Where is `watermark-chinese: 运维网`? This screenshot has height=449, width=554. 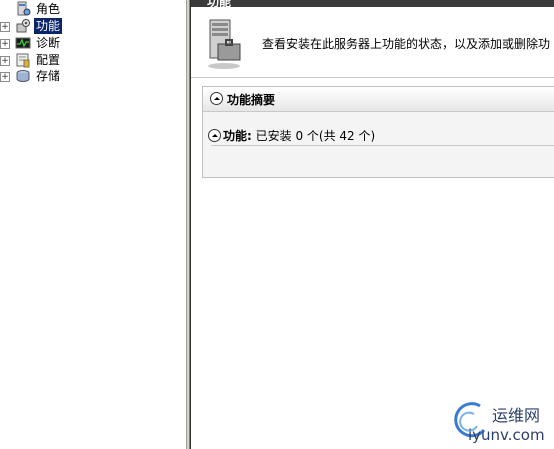
watermark-chinese: 运维网 is located at coordinates (516, 415).